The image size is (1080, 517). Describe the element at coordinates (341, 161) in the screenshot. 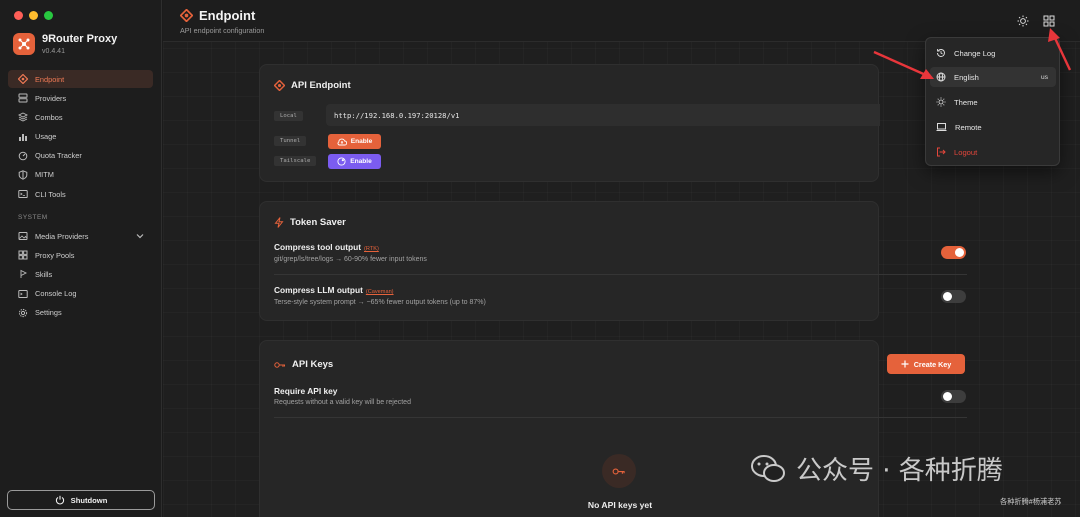

I see `tailscale-icon` at that location.